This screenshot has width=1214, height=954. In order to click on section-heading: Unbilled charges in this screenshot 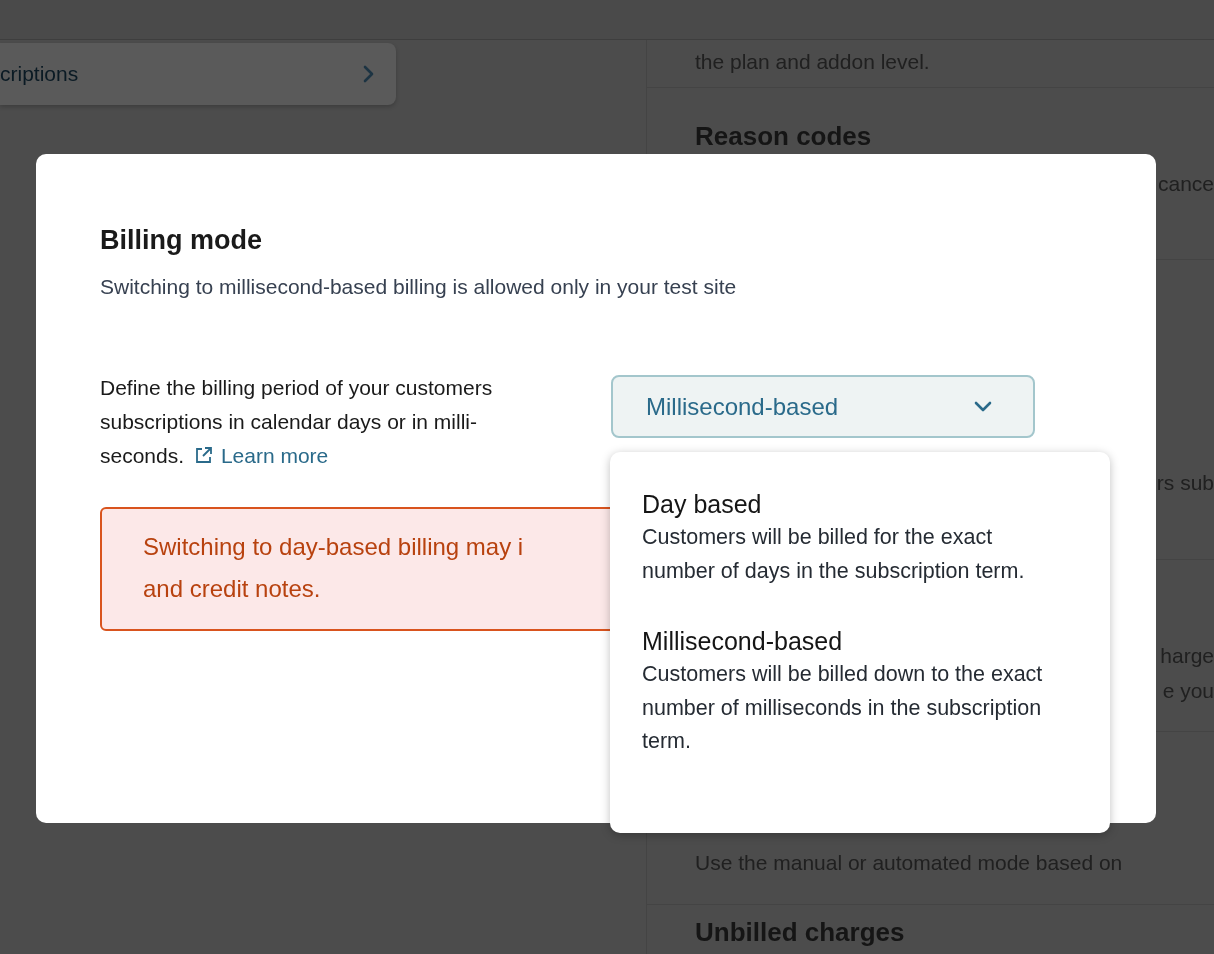, I will do `click(800, 932)`.